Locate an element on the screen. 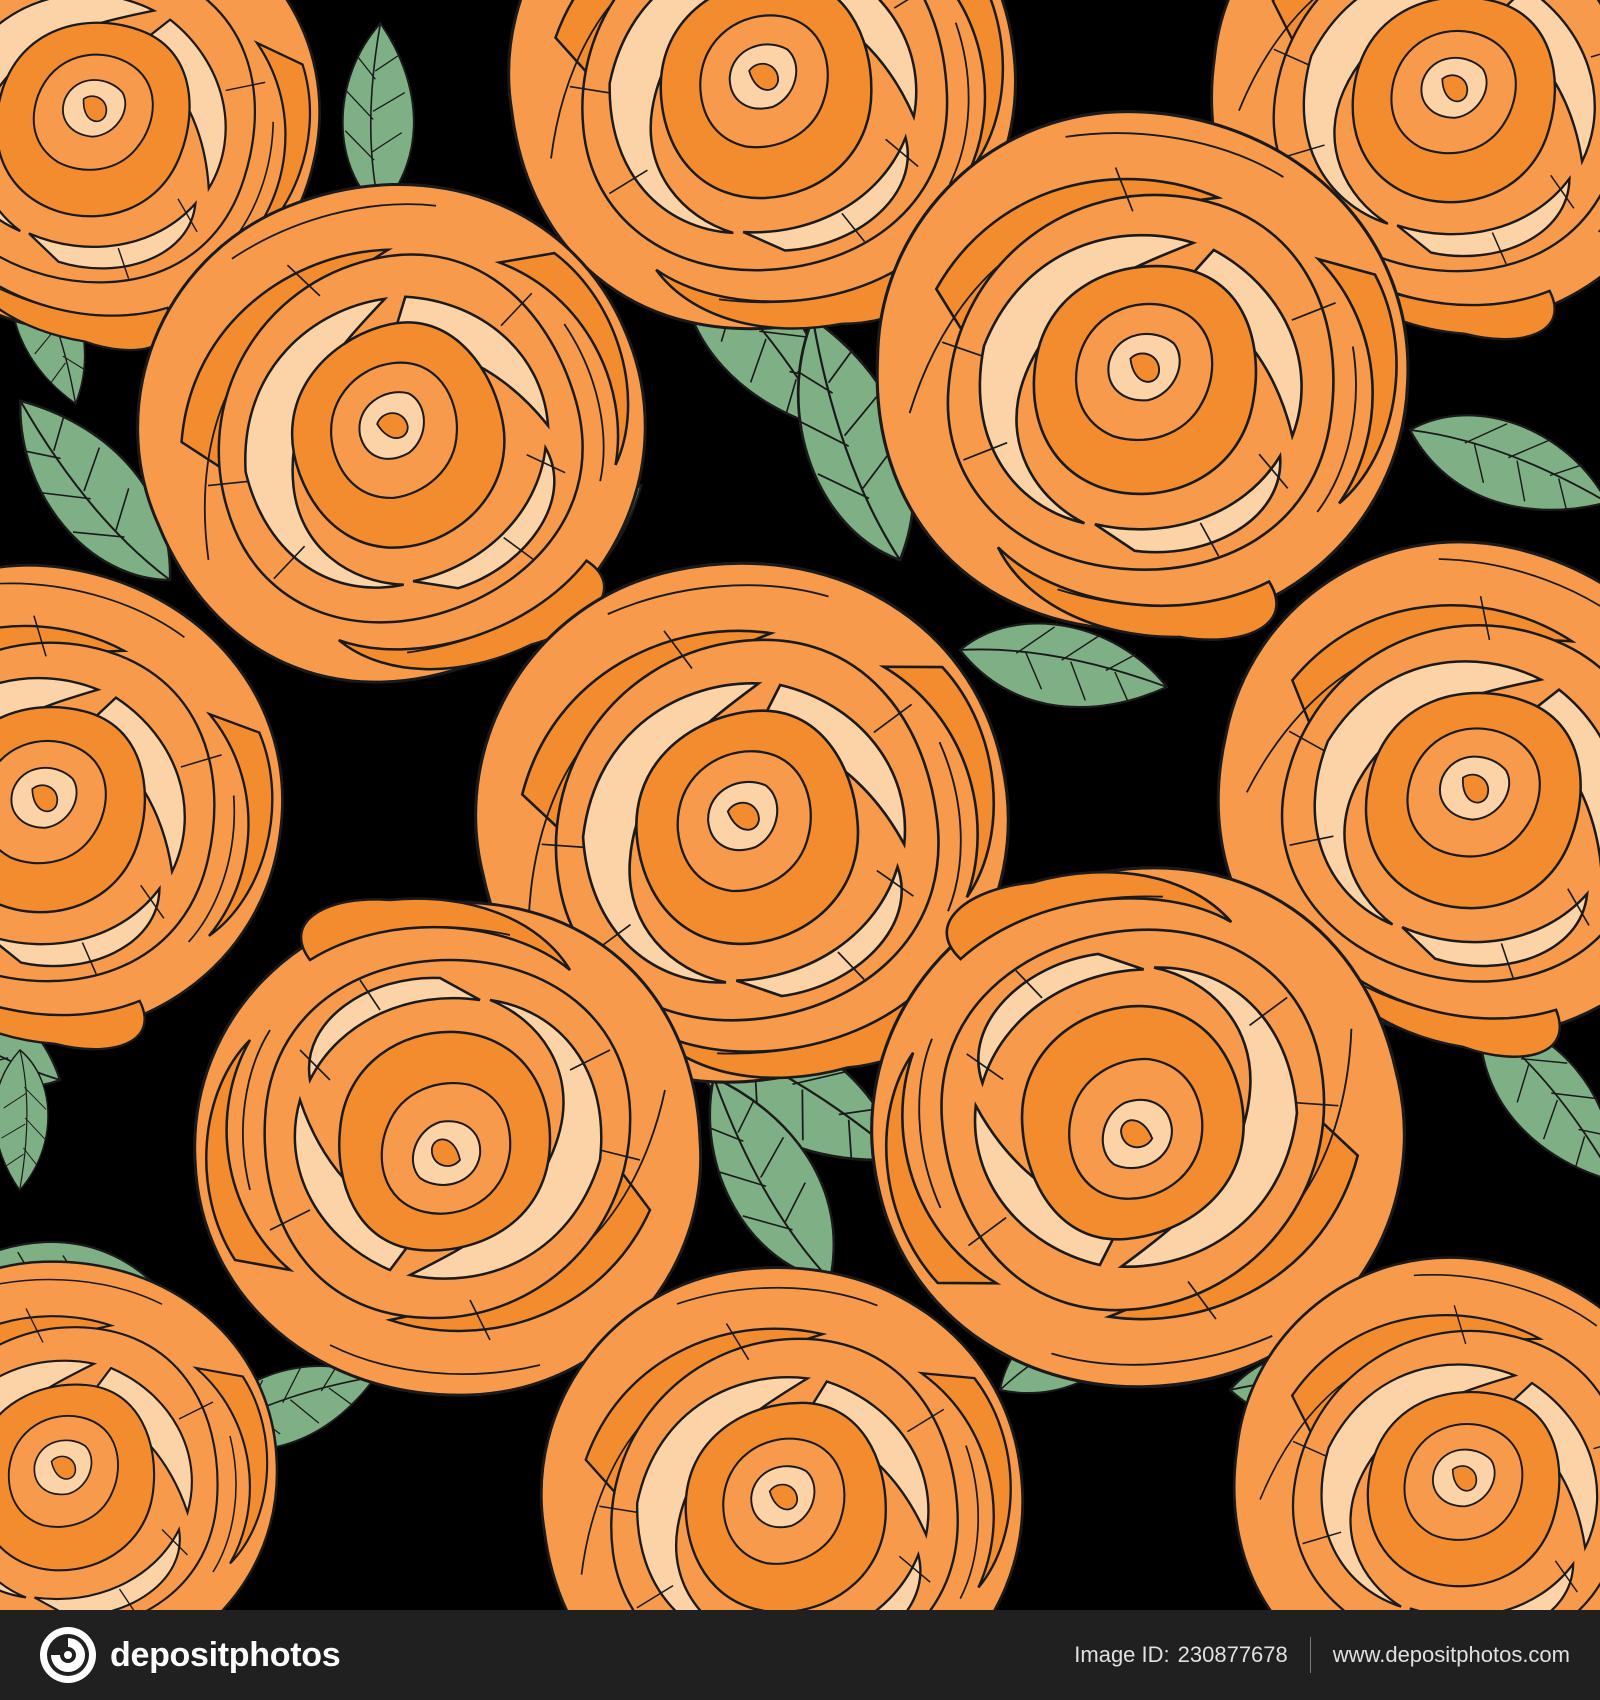  camera-lens-icon is located at coordinates (68, 1655).